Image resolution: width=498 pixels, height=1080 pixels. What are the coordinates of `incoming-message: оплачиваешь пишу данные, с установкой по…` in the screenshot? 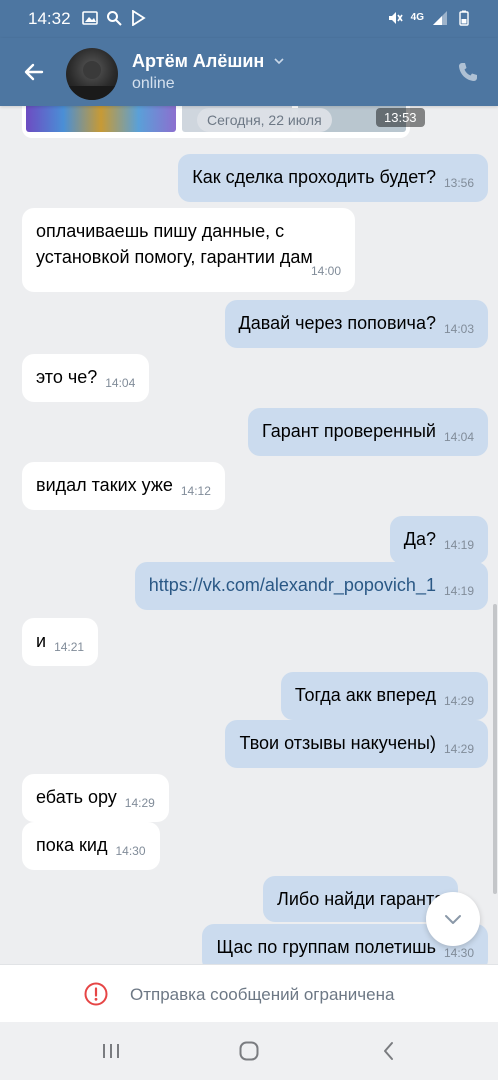 It's located at (188, 250).